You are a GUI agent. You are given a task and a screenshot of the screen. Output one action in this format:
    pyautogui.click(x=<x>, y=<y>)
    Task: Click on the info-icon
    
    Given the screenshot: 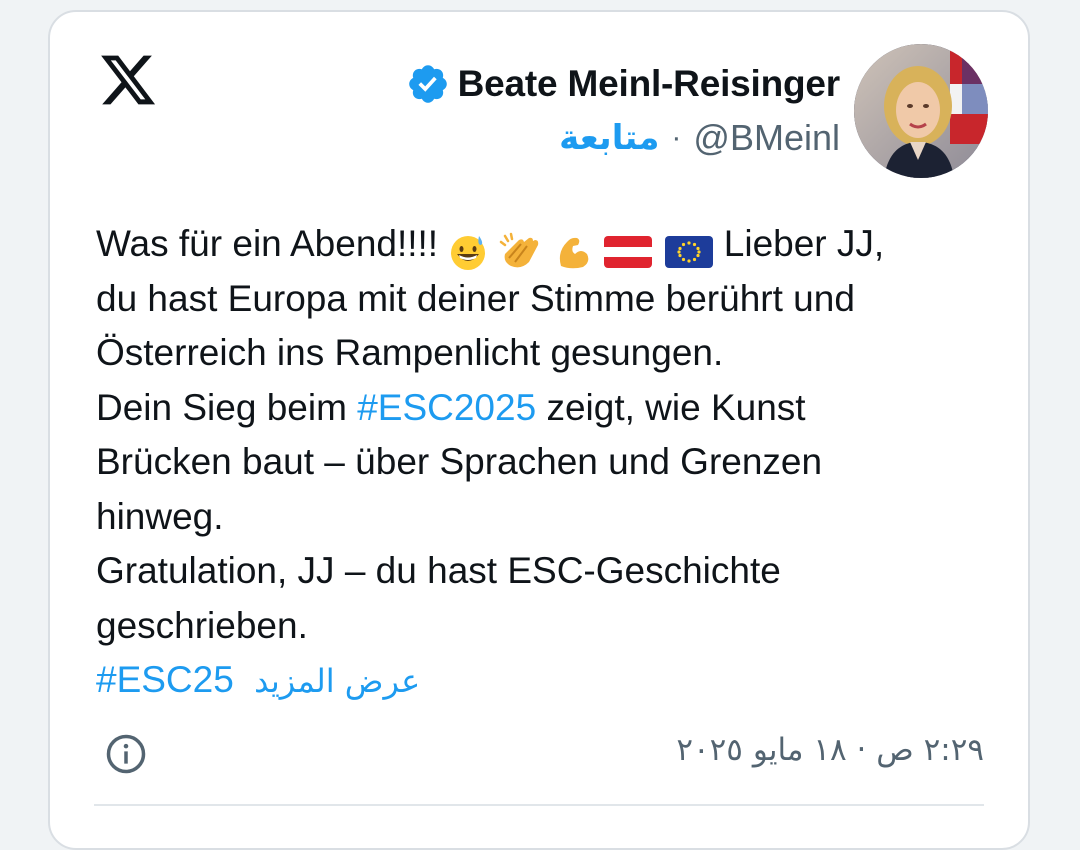 What is the action you would take?
    pyautogui.click(x=126, y=754)
    